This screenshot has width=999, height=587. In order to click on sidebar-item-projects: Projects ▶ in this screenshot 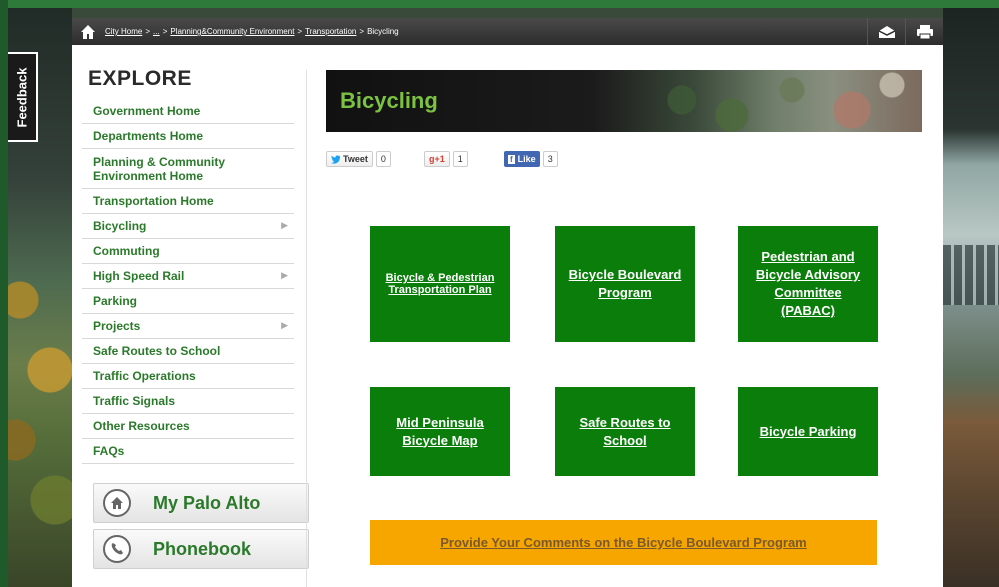, I will do `click(188, 326)`.